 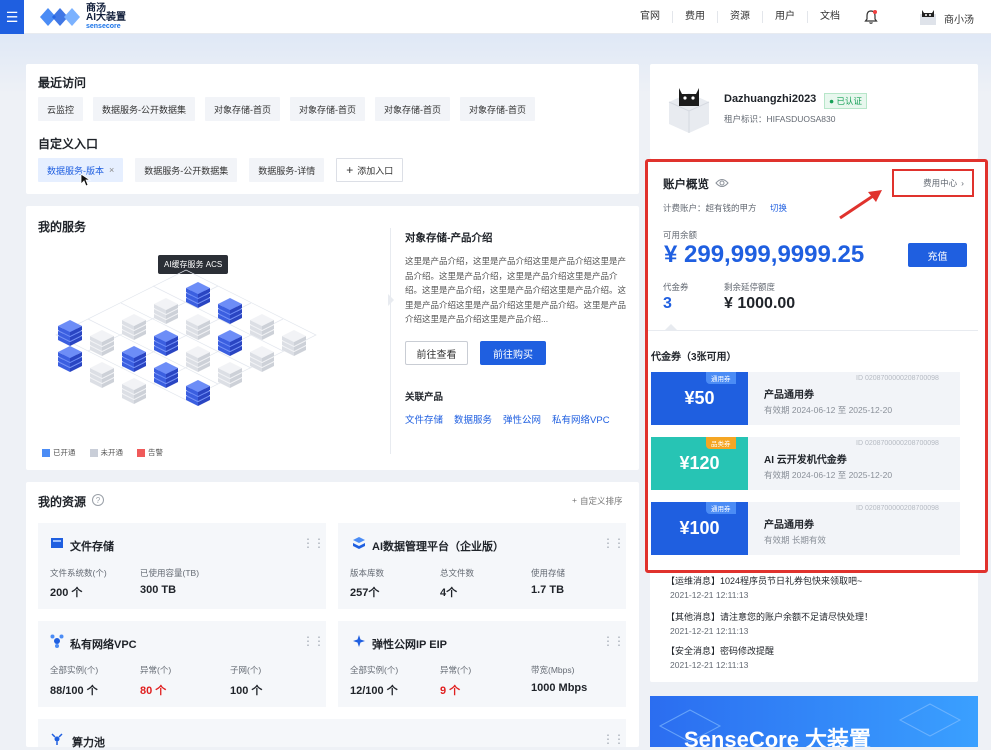 What do you see at coordinates (12, 17) in the screenshot?
I see `menu-icon: ☰` at bounding box center [12, 17].